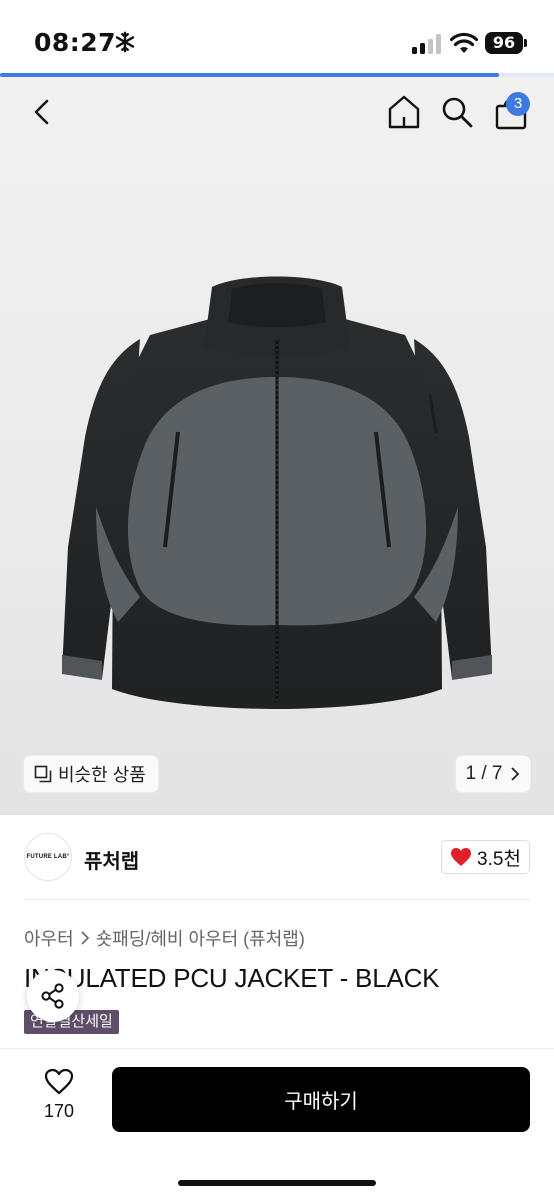 The image size is (554, 1200). I want to click on heart-outline-icon, so click(59, 1081).